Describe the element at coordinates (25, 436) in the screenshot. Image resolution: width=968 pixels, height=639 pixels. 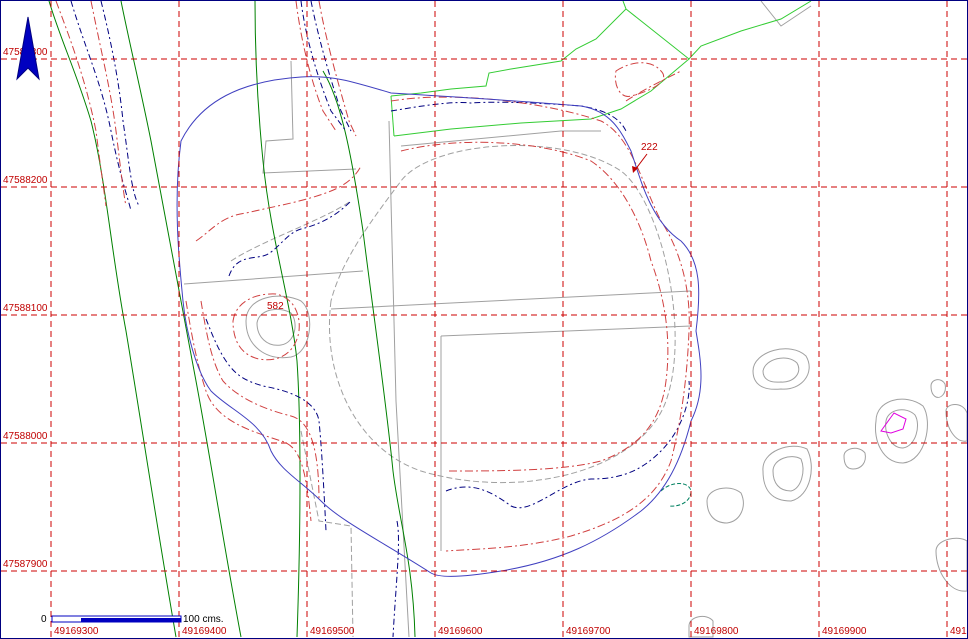
I see `y-label-47588000: 47588000` at that location.